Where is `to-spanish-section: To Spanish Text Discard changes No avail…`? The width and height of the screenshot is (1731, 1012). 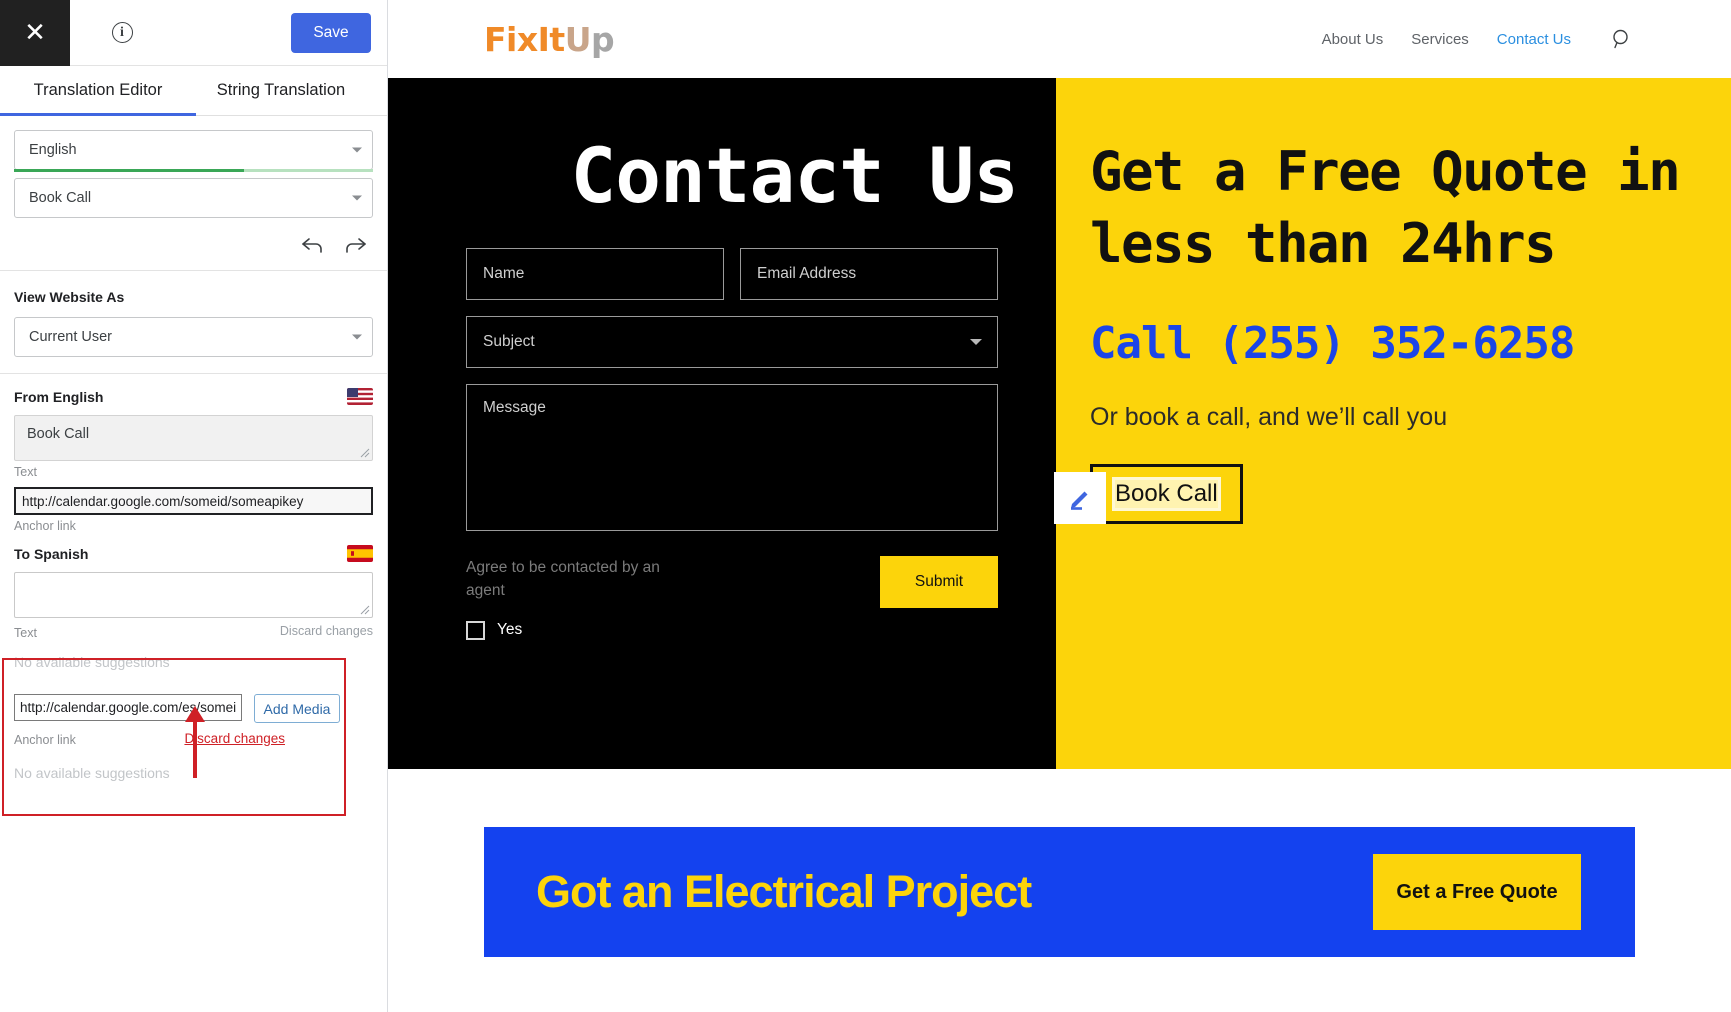
to-spanish-section: To Spanish Text Discard changes No avail… is located at coordinates (193, 601).